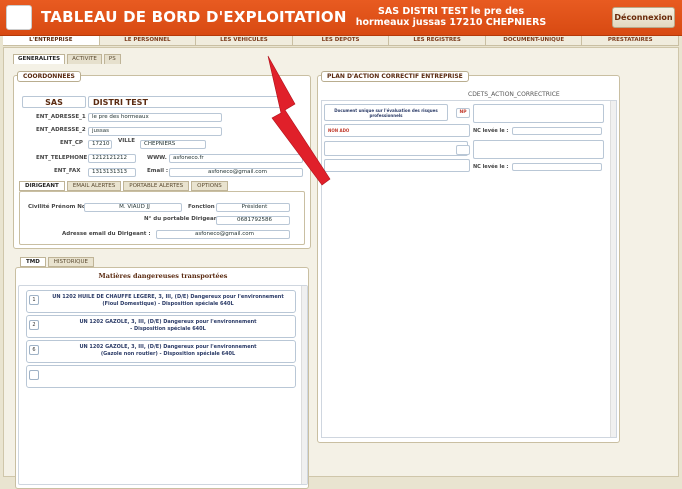 This screenshot has width=682, height=489. Describe the element at coordinates (127, 141) in the screenshot. I see `label-ville: VILLE` at that location.